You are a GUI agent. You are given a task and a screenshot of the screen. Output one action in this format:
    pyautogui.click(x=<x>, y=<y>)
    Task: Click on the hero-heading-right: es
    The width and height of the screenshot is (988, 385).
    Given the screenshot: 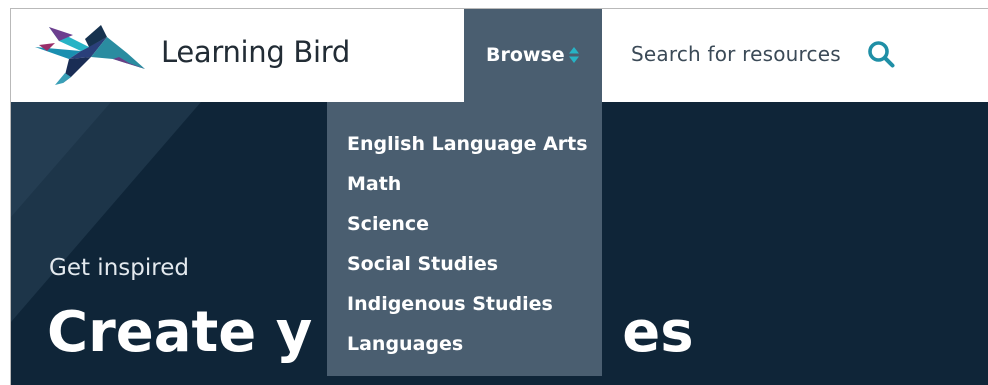 What is the action you would take?
    pyautogui.click(x=658, y=332)
    